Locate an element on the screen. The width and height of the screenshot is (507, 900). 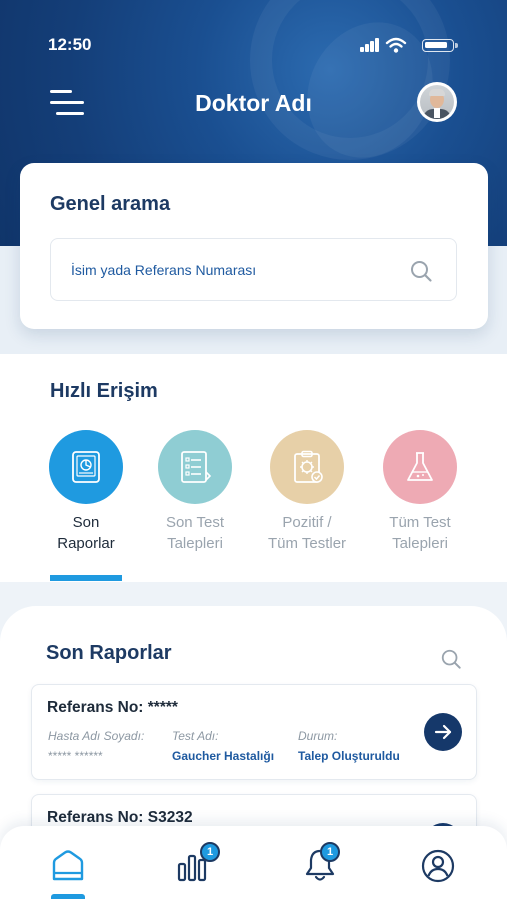
quick-item-label-line1: Pozitif / is located at coordinates (307, 522).